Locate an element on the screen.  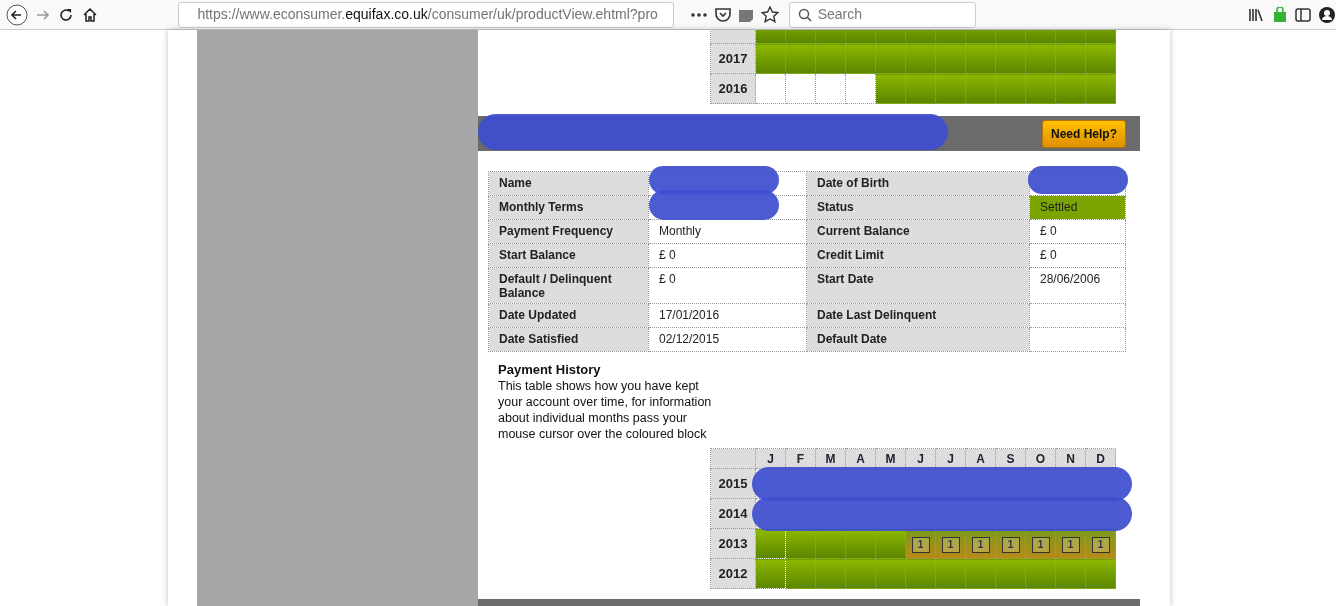
pocket-icon is located at coordinates (722, 14).